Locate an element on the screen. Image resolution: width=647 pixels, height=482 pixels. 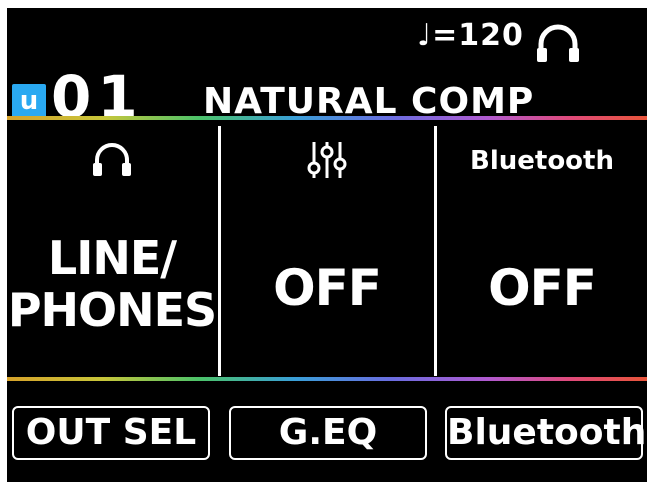
bluetooth-value: OFF is located at coordinates (542, 288).